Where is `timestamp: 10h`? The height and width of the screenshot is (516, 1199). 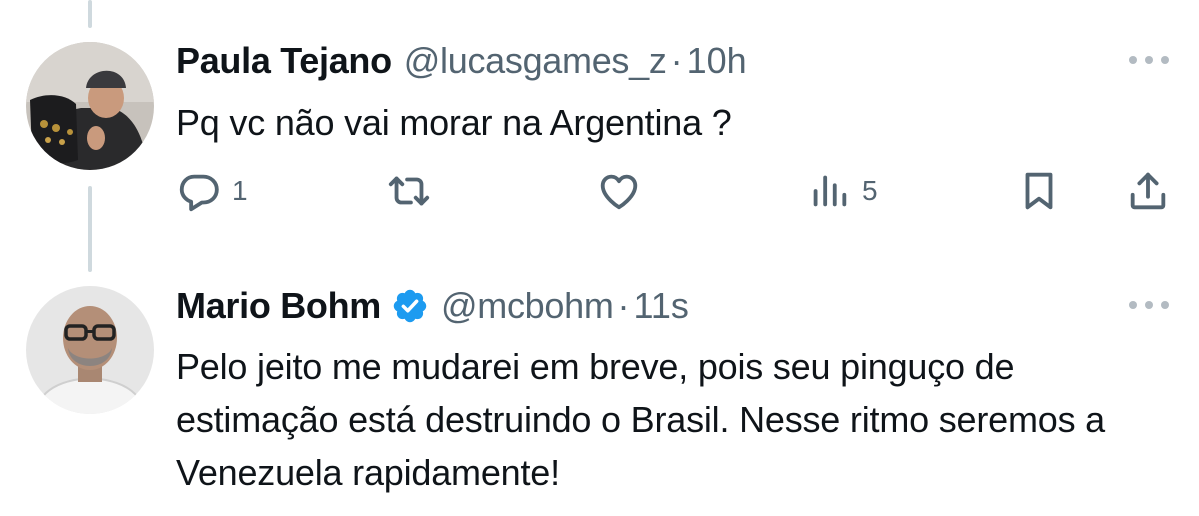 timestamp: 10h is located at coordinates (717, 61).